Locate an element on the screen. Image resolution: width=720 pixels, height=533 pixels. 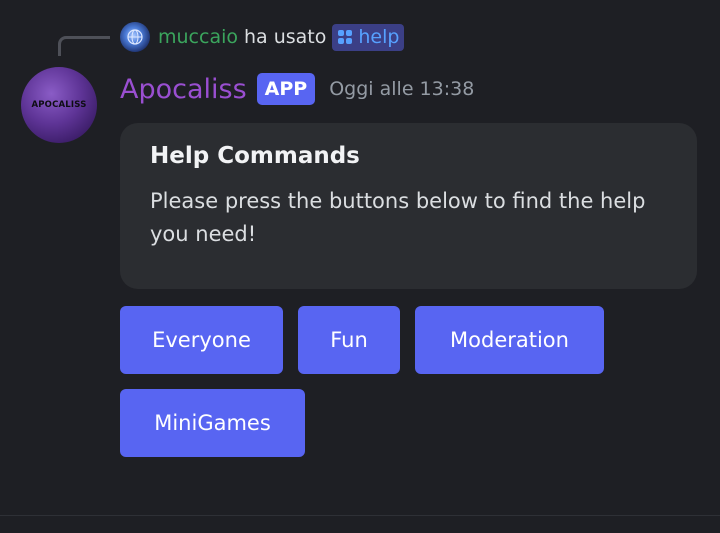
minigames-button: MiniGames is located at coordinates (212, 423).